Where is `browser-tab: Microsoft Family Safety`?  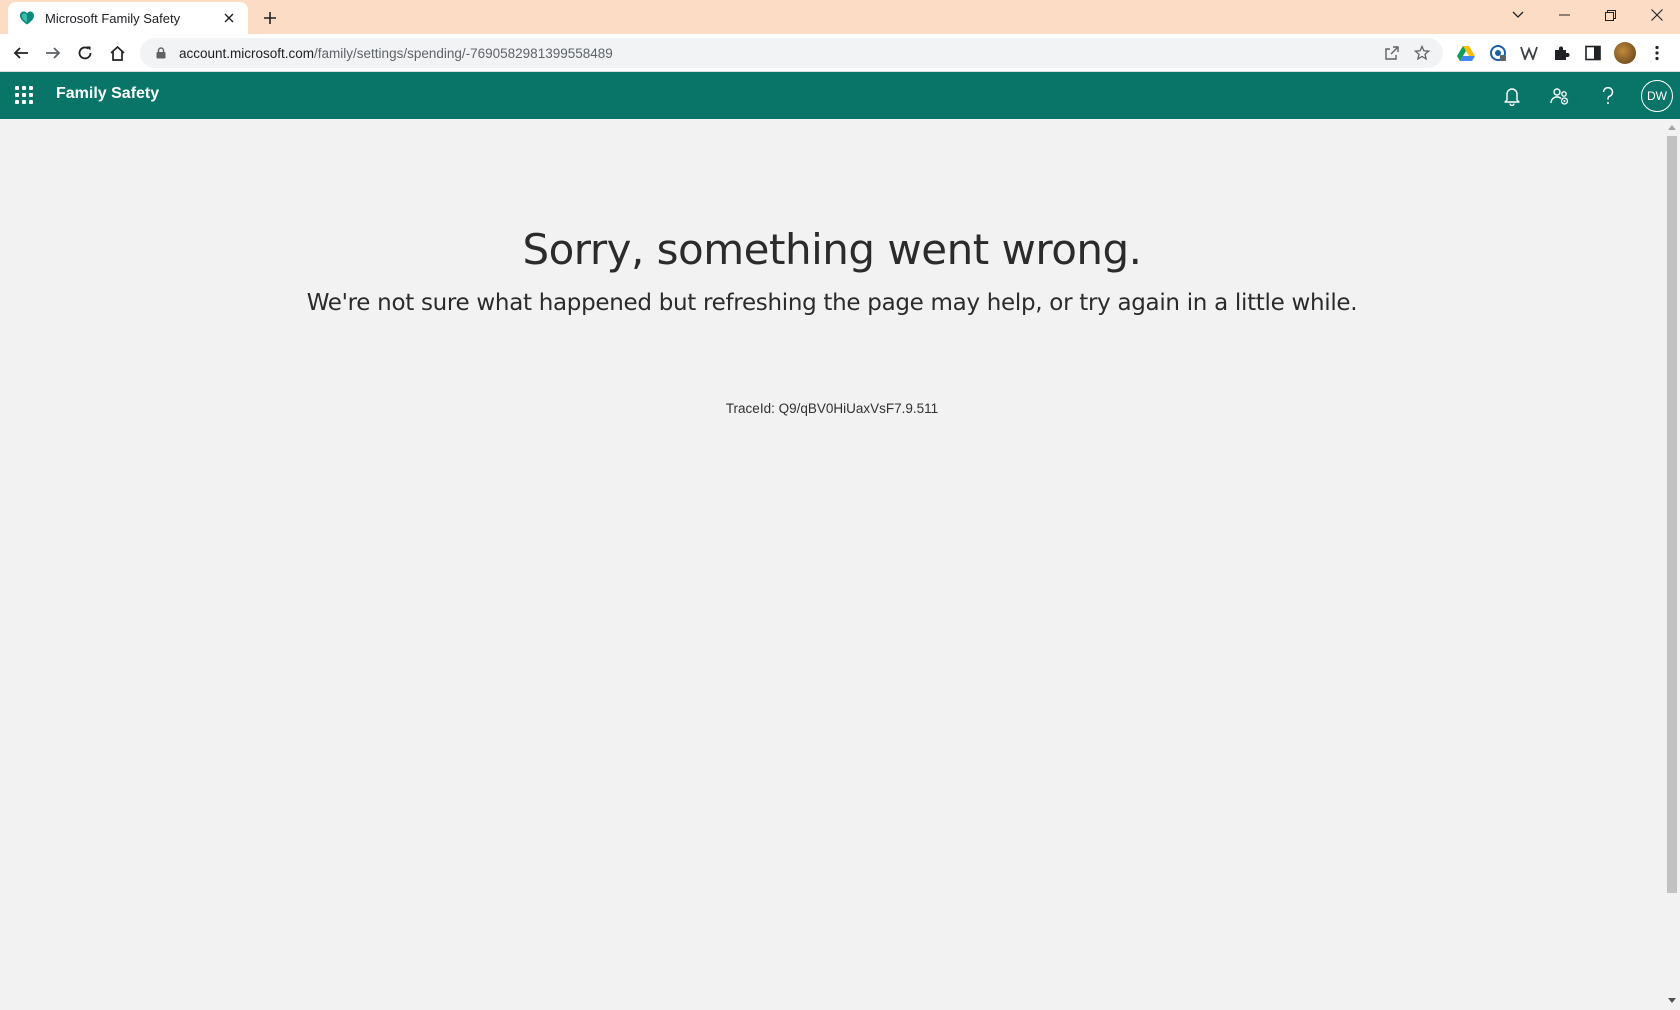
browser-tab: Microsoft Family Safety is located at coordinates (128, 18).